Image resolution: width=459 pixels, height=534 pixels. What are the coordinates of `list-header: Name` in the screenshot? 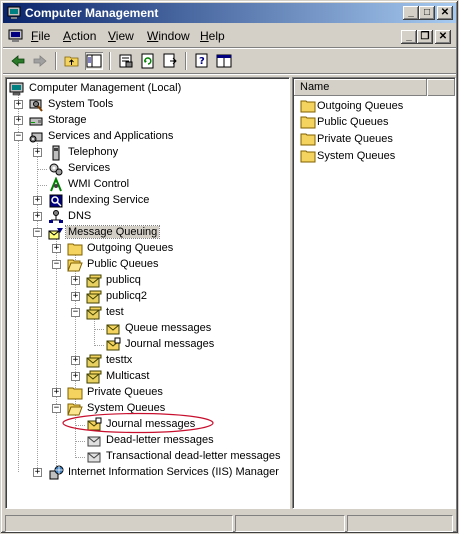 It's located at (374, 87).